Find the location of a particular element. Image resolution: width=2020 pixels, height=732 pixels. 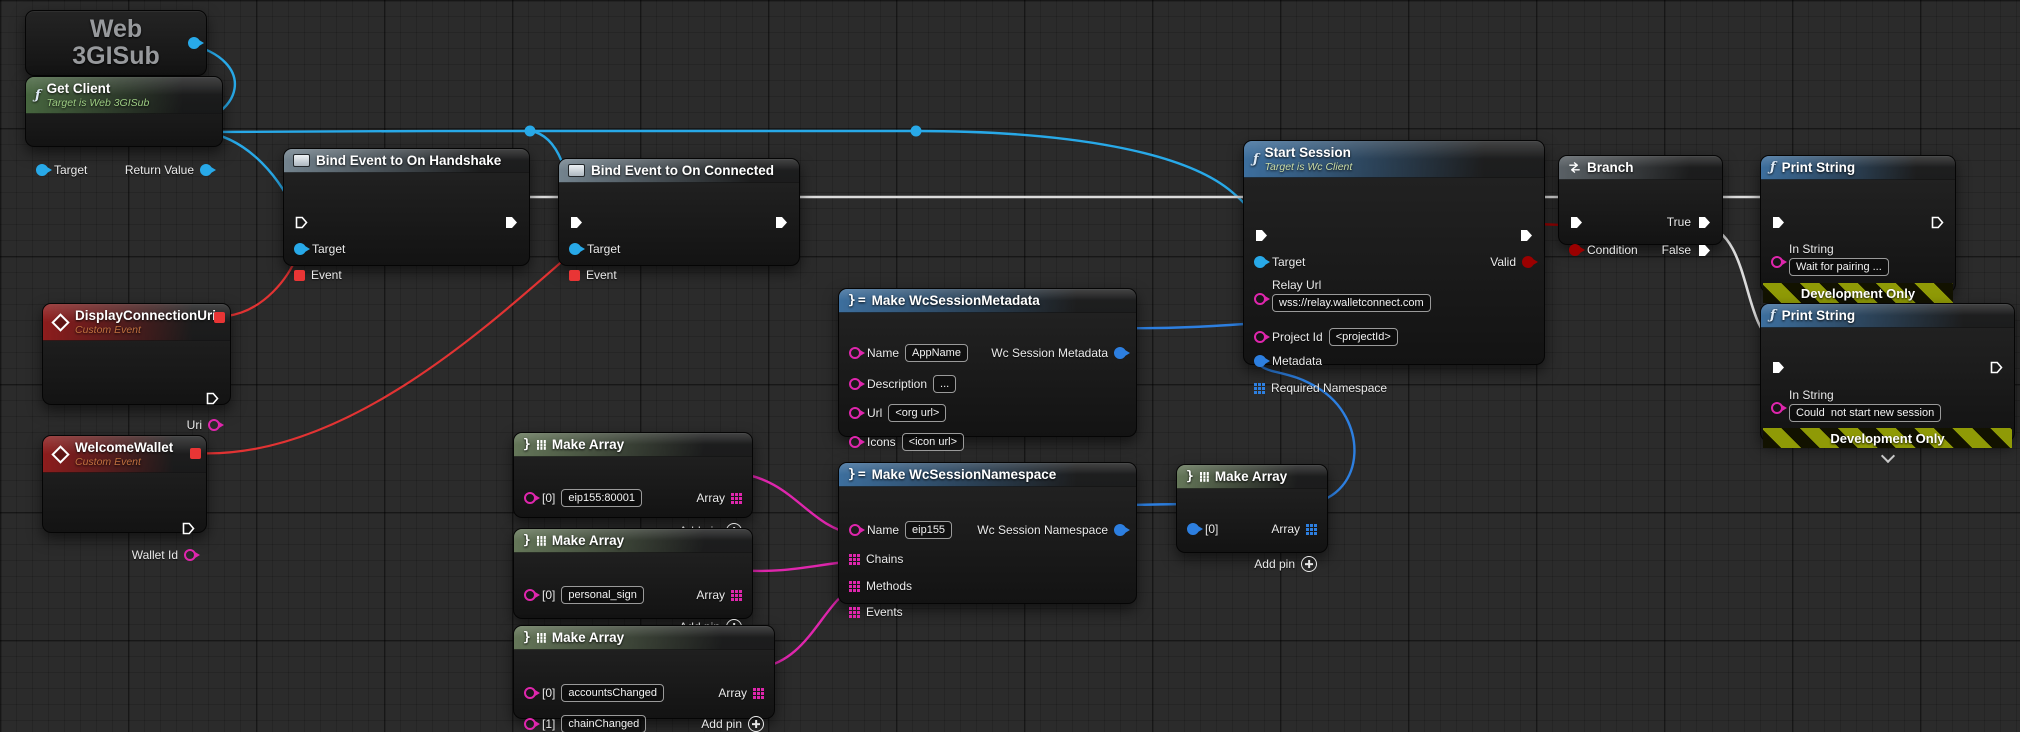

array-element-1-field: chainChanged is located at coordinates (604, 723).